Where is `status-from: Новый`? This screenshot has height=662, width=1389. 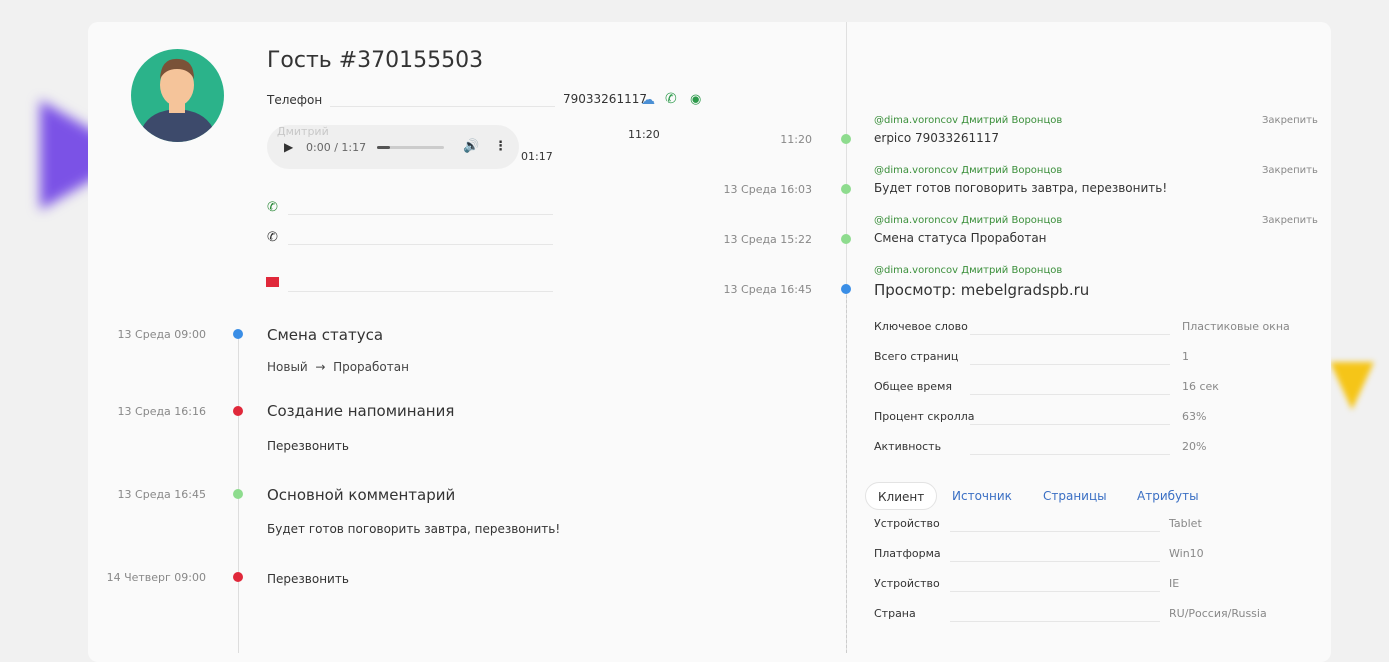 status-from: Новый is located at coordinates (287, 367).